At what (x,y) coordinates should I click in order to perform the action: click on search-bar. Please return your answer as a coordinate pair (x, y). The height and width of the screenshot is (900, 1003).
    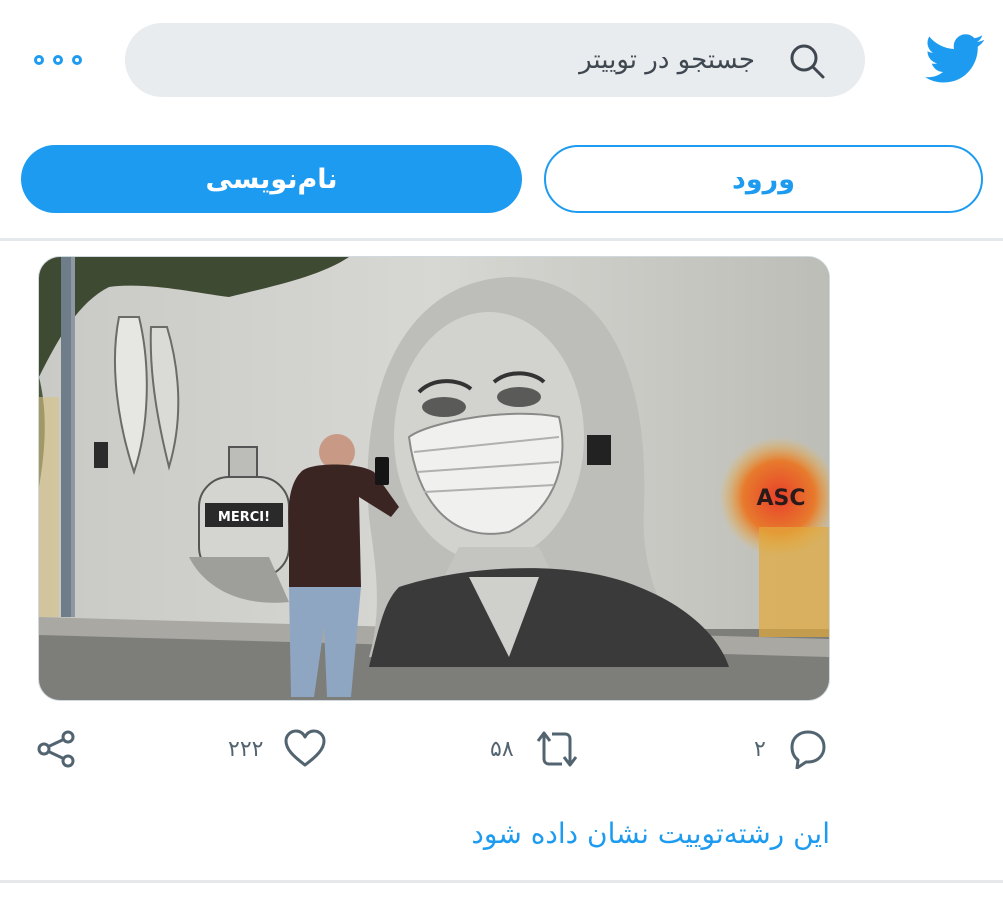
    Looking at the image, I should click on (495, 60).